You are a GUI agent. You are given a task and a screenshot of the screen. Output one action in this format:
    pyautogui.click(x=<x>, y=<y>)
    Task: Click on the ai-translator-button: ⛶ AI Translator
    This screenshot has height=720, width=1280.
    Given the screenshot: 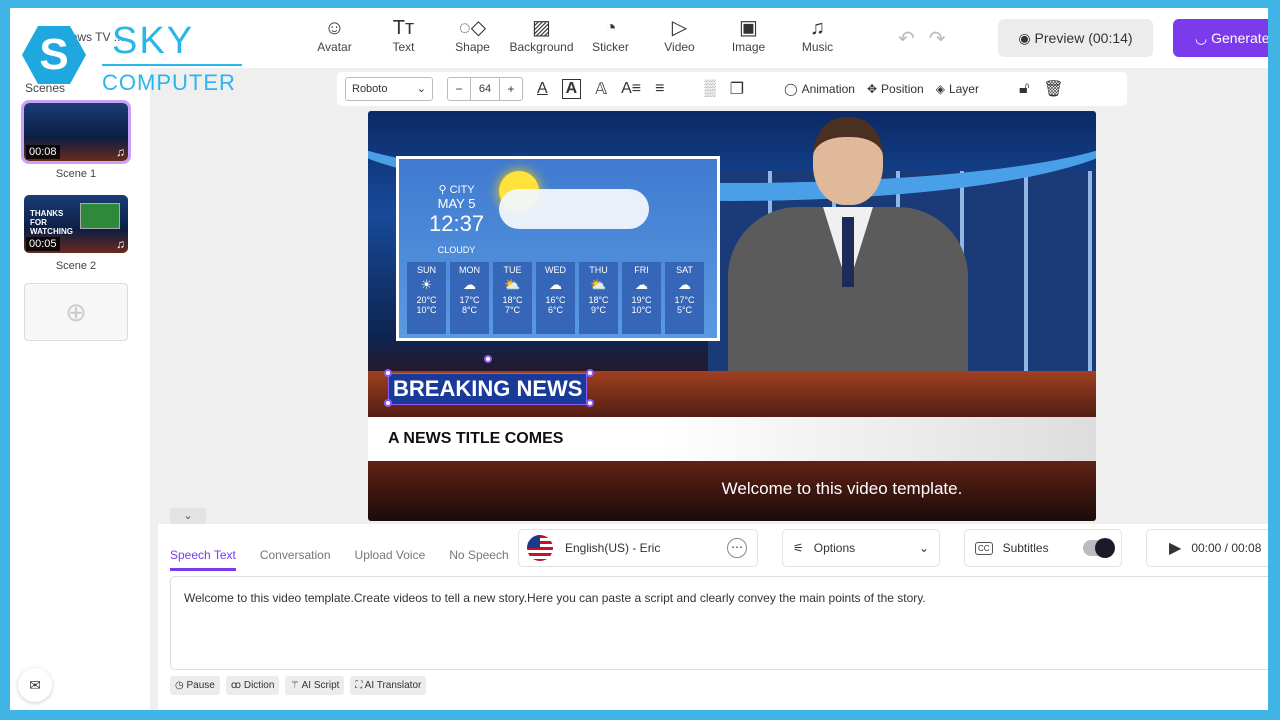 What is the action you would take?
    pyautogui.click(x=388, y=685)
    